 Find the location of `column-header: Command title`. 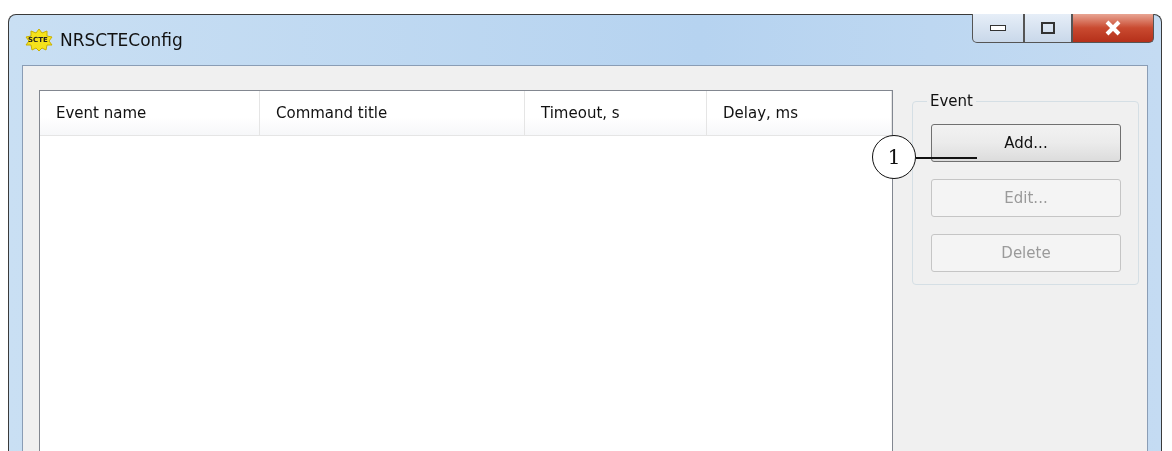

column-header: Command title is located at coordinates (392, 113).